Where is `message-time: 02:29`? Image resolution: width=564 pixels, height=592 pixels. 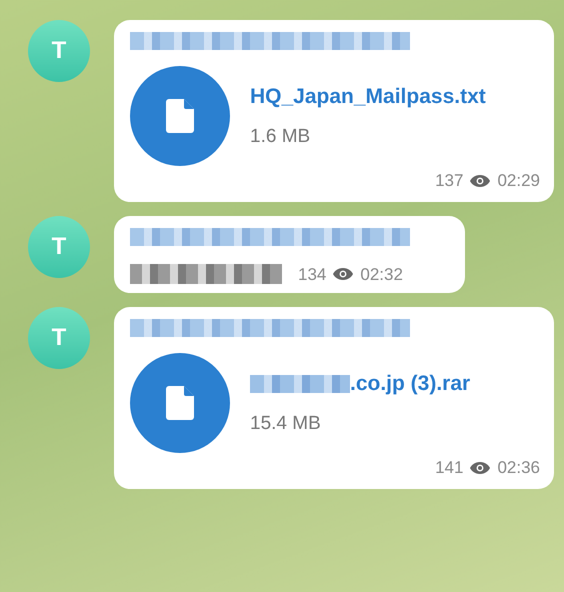 message-time: 02:29 is located at coordinates (518, 181).